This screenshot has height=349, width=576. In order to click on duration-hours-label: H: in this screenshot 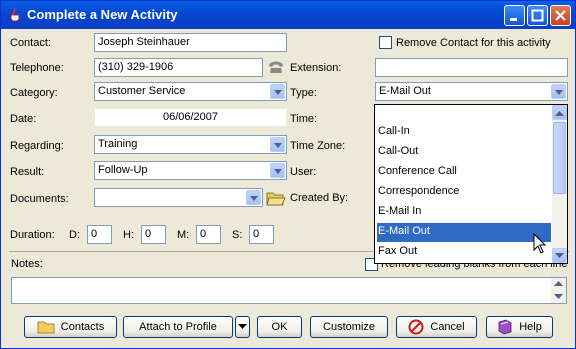, I will do `click(128, 235)`.